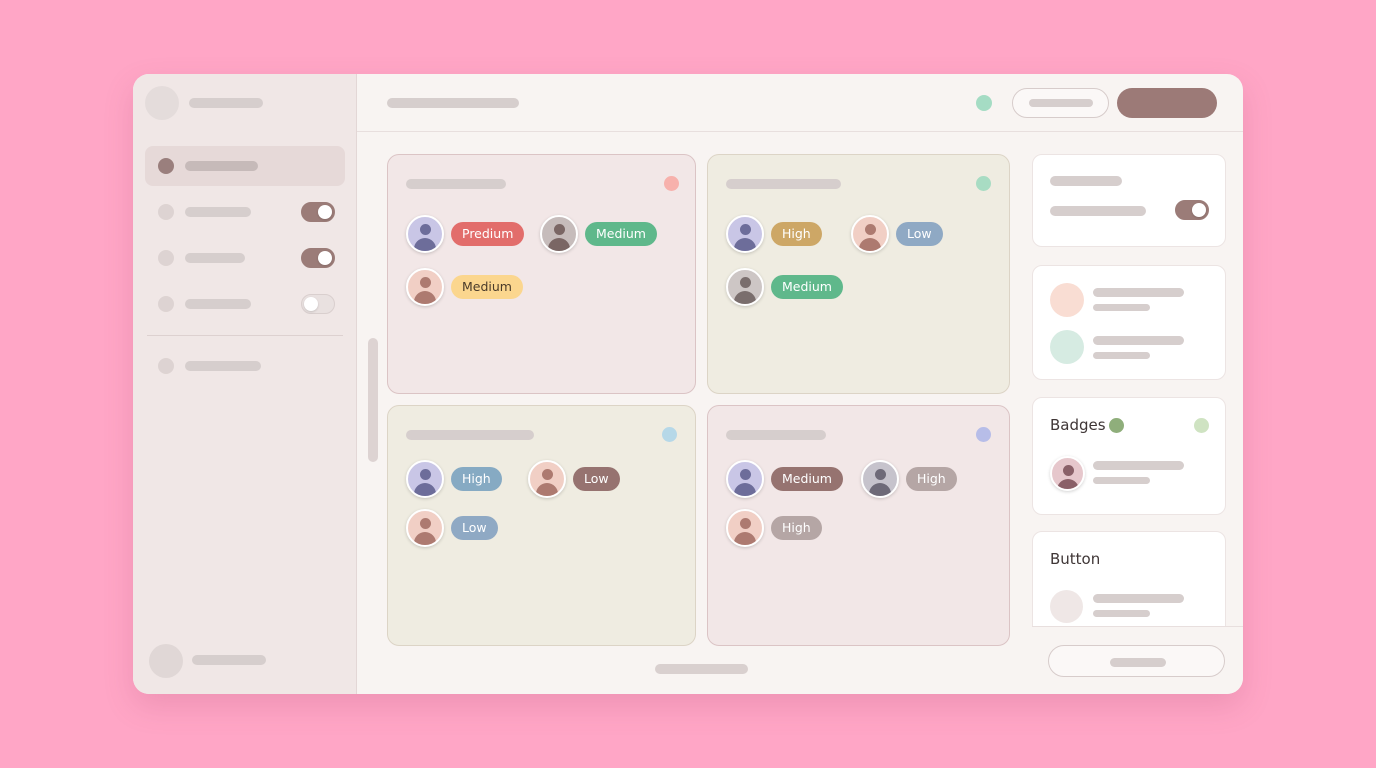 The height and width of the screenshot is (768, 1376). I want to click on right-panel-footer, so click(1137, 660).